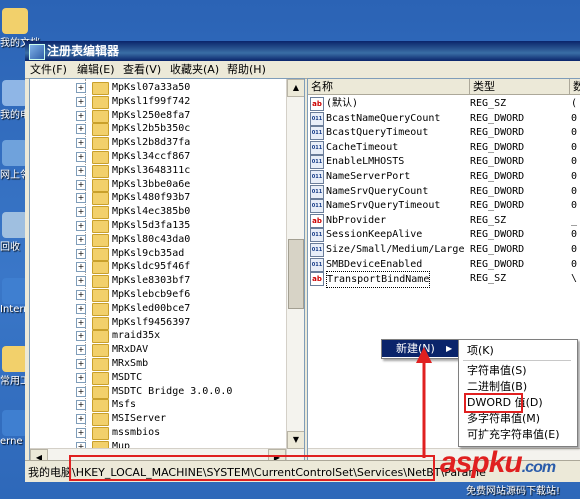  Describe the element at coordinates (365, 162) in the screenshot. I see `value-name: EnableLMHOSTS` at that location.